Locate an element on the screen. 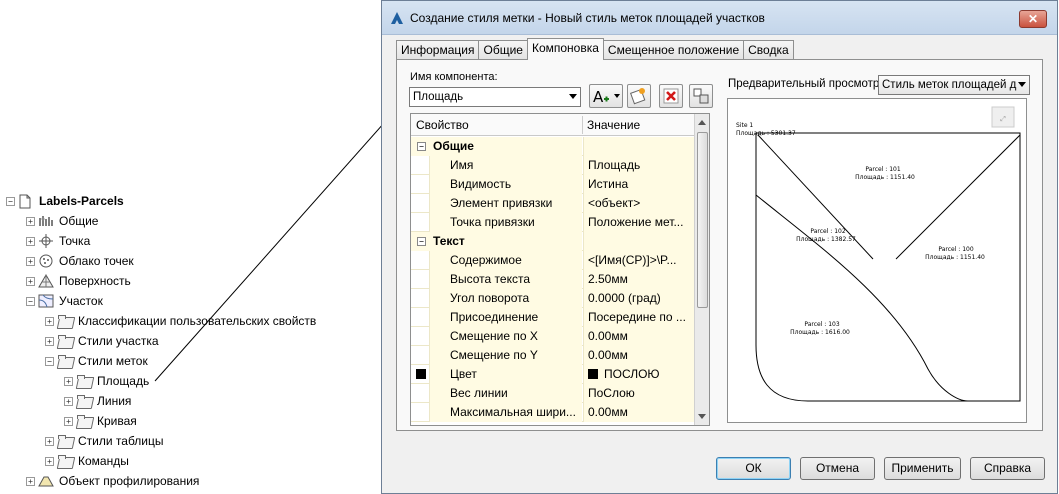 This screenshot has height=494, width=1059. apply-button: Применить is located at coordinates (922, 468).